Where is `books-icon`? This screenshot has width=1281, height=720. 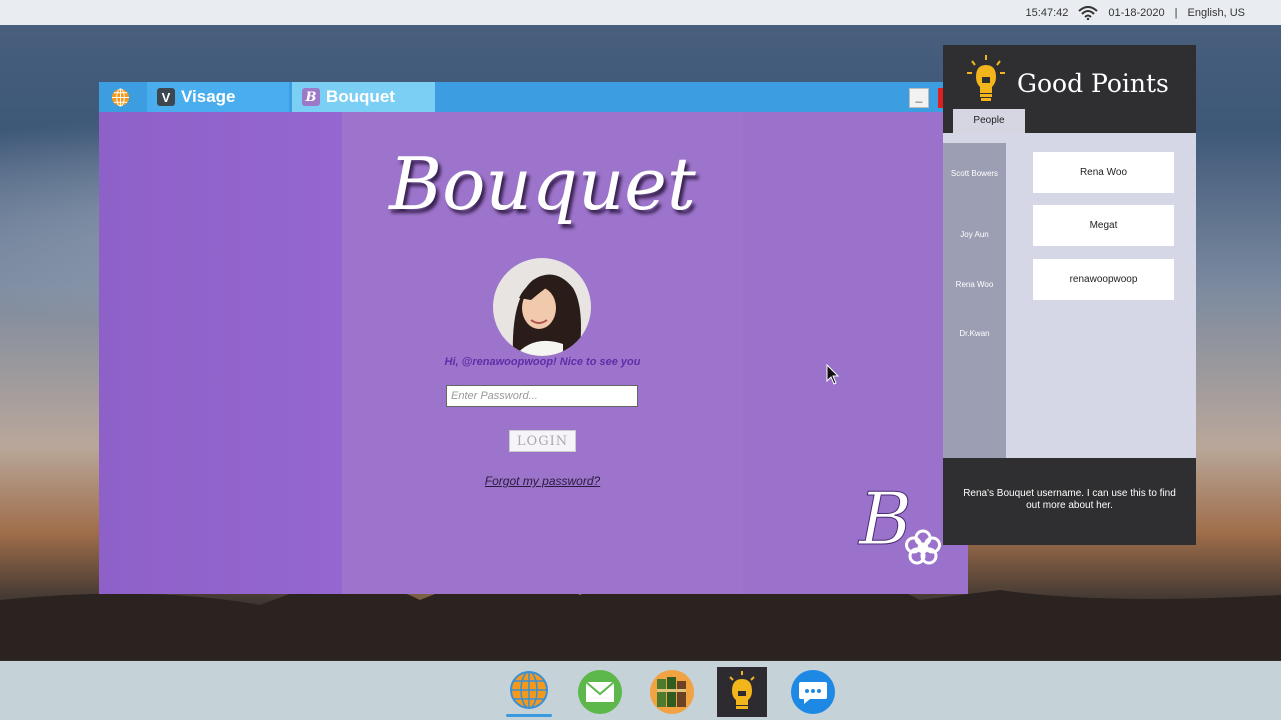 books-icon is located at coordinates (672, 692).